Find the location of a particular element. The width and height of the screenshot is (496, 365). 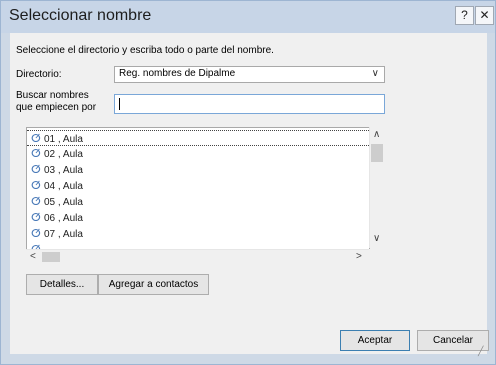

search-input is located at coordinates (249, 104).